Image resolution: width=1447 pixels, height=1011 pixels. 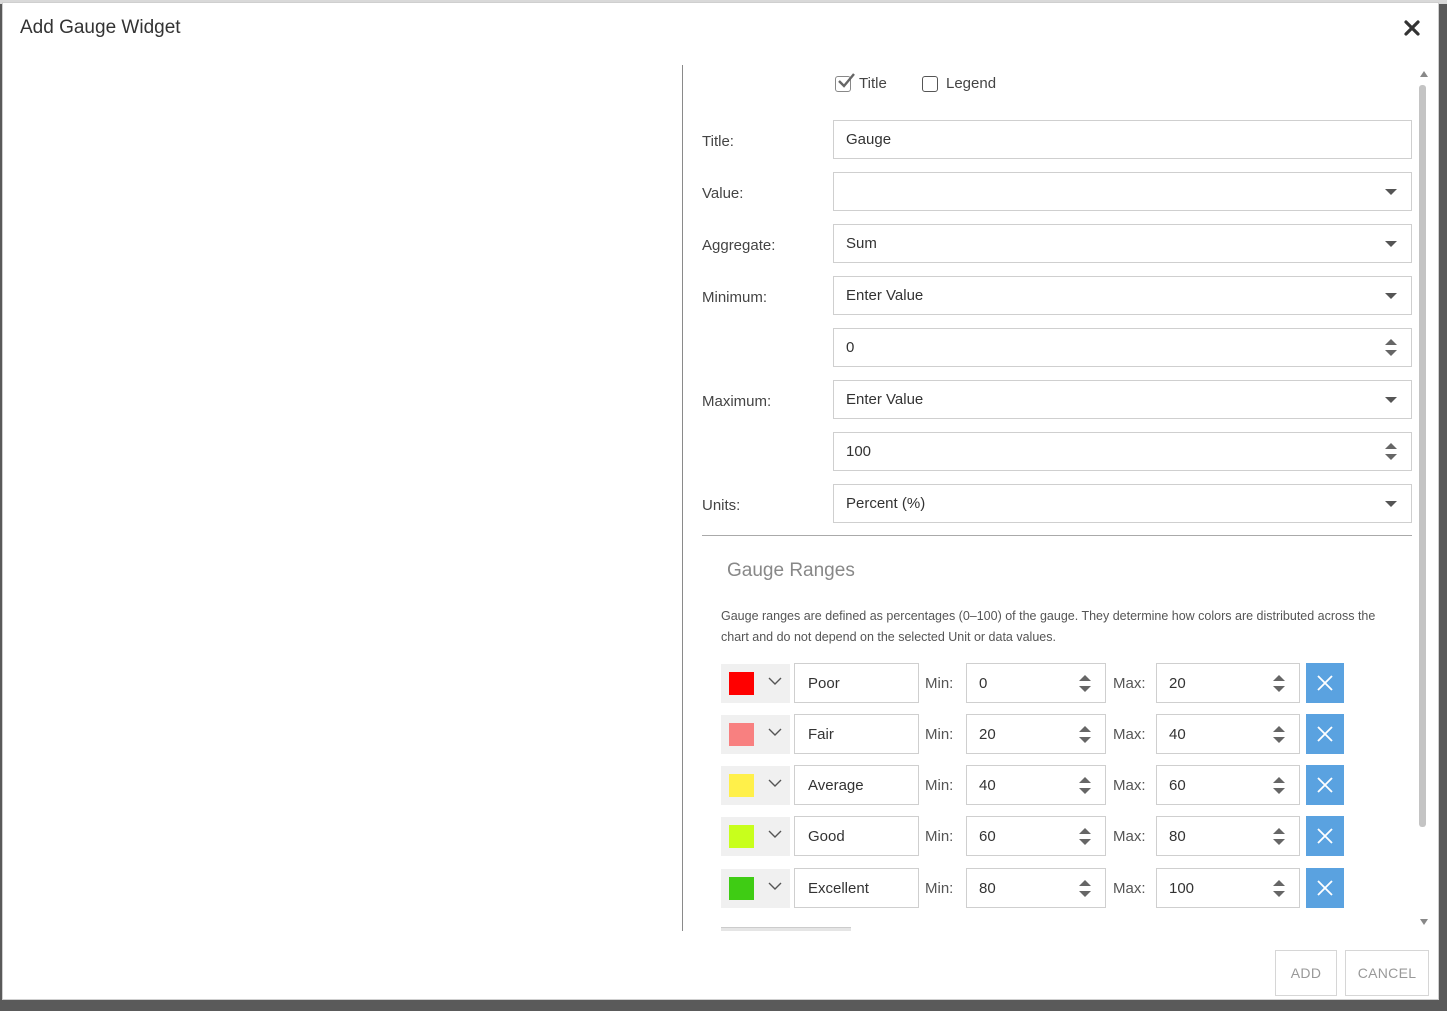 I want to click on legend-checkbox-label: Legend, so click(x=971, y=83).